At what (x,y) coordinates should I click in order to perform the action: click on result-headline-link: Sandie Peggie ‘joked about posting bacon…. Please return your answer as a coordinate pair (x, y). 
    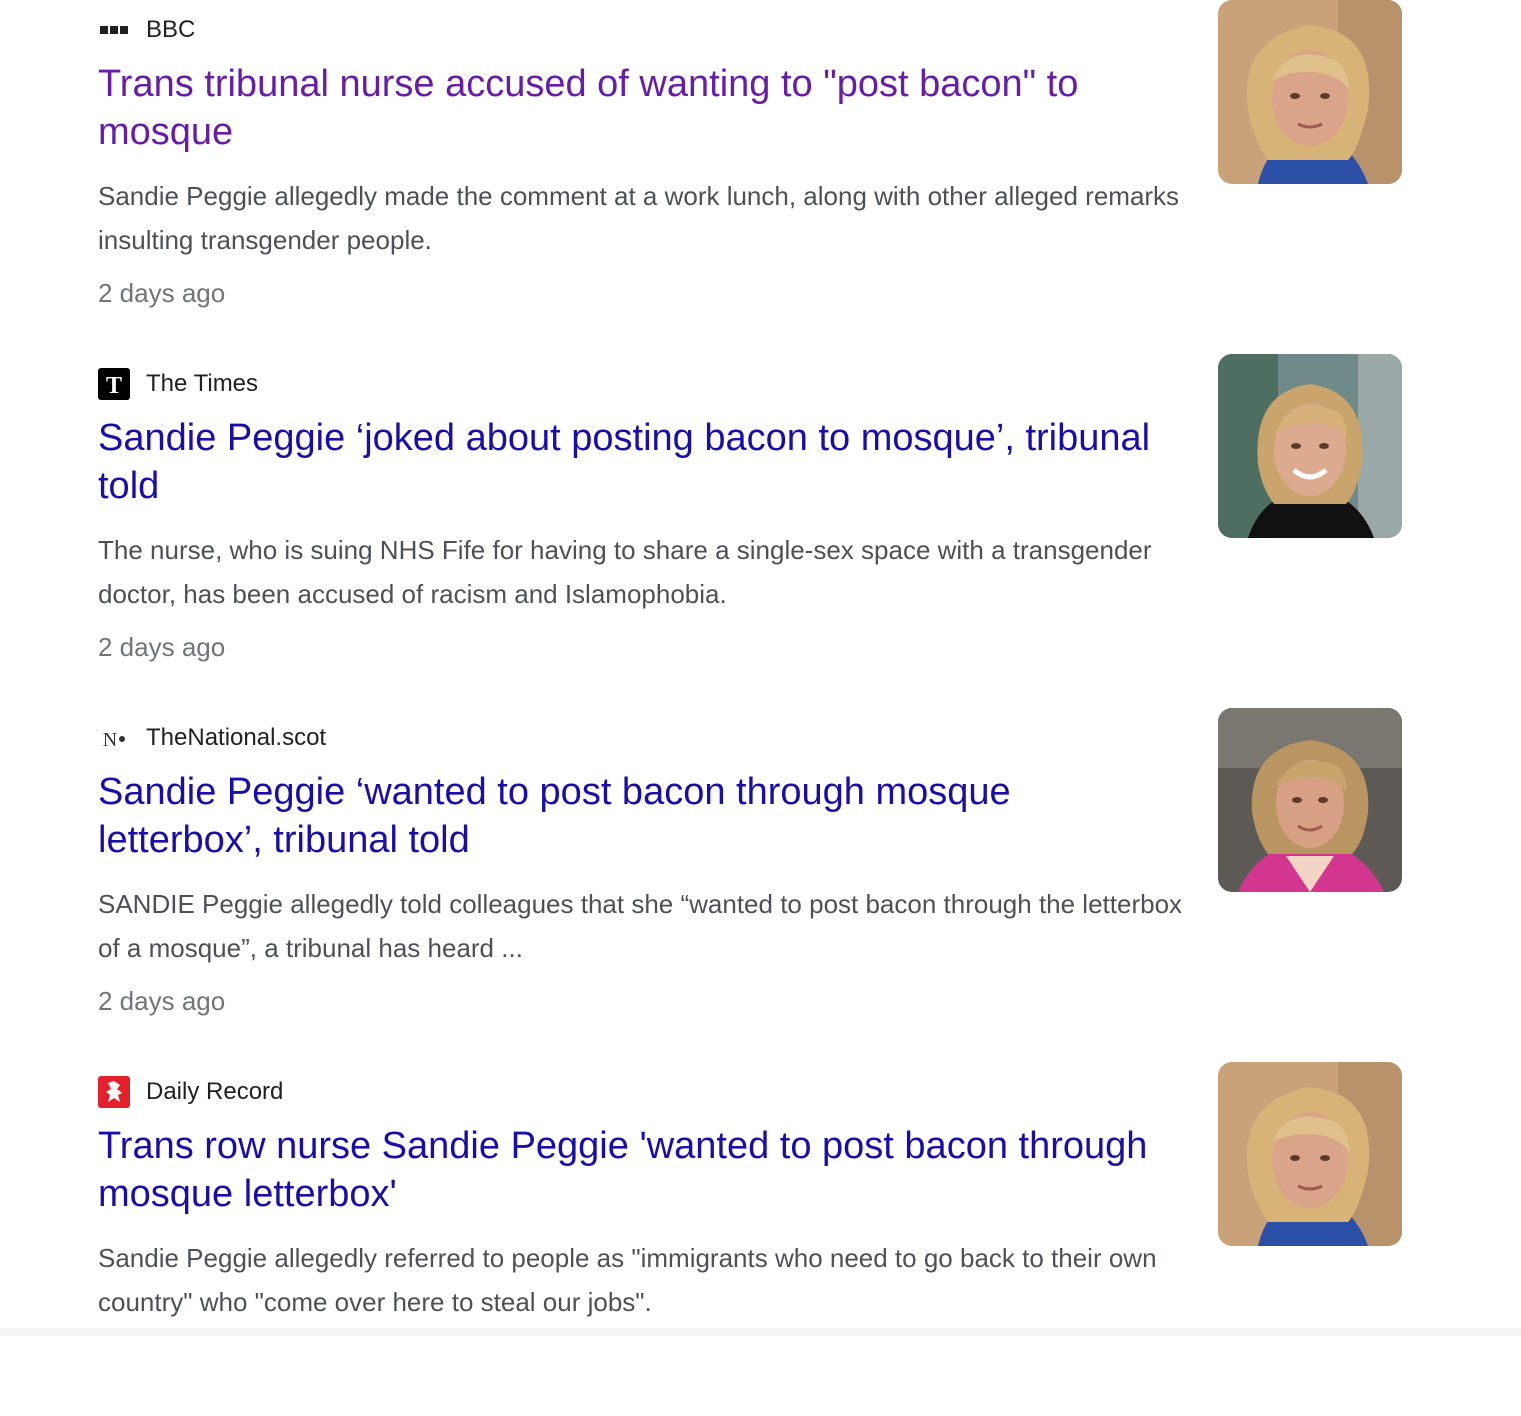
    Looking at the image, I should click on (638, 462).